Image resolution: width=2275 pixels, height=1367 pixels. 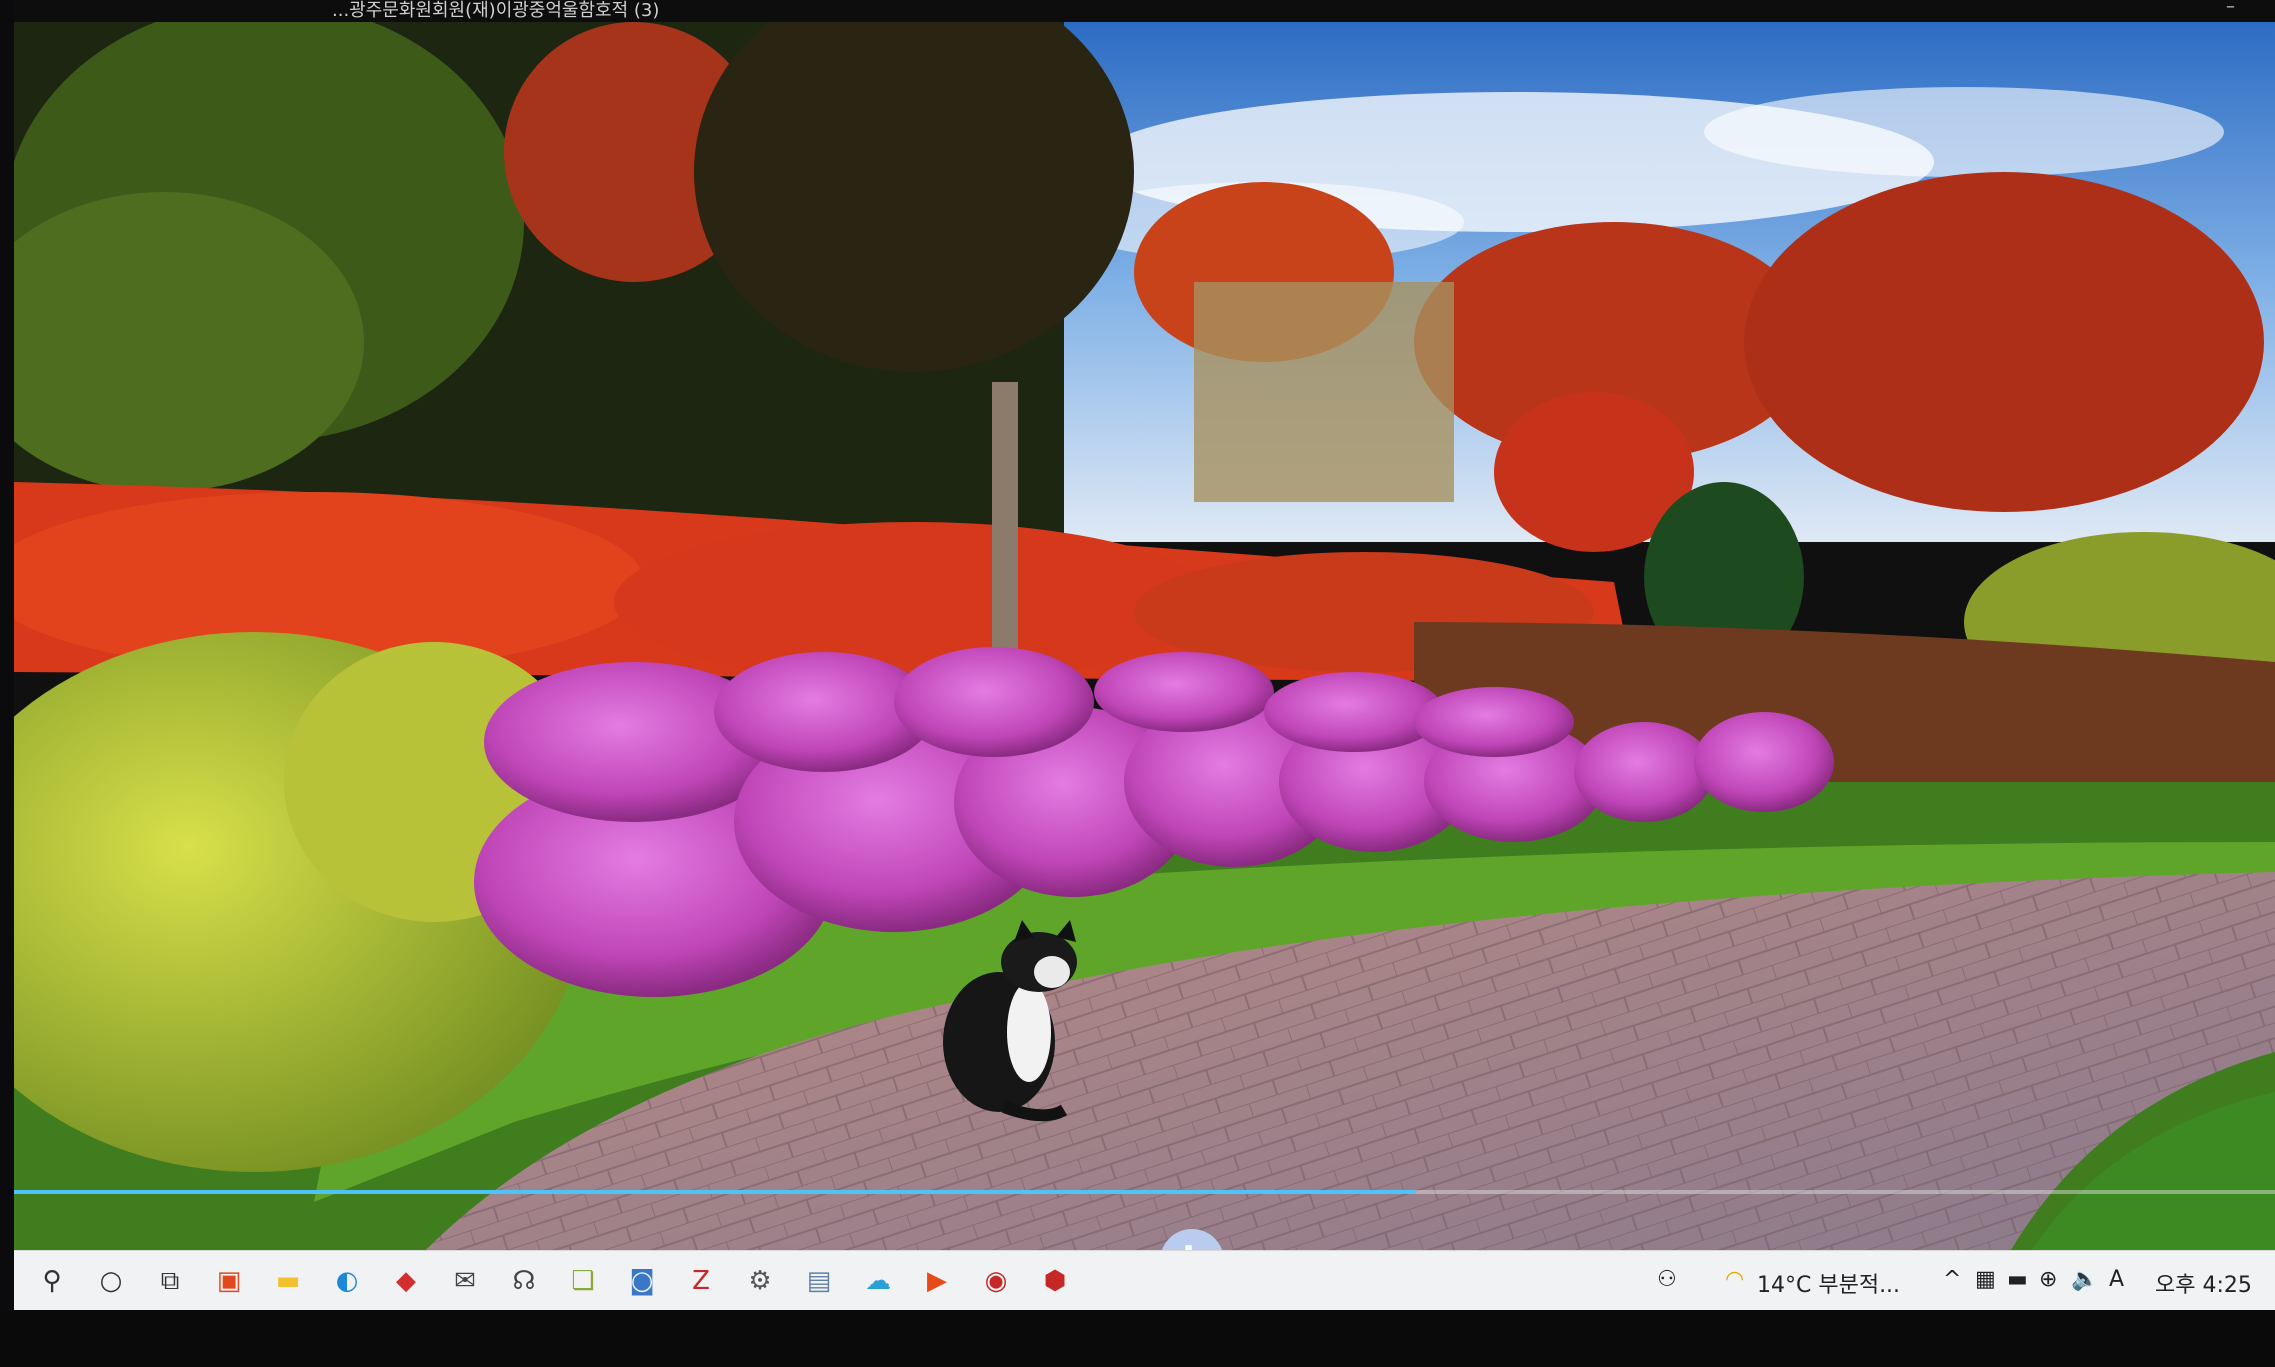 I want to click on cat-chest, so click(x=1029, y=1032).